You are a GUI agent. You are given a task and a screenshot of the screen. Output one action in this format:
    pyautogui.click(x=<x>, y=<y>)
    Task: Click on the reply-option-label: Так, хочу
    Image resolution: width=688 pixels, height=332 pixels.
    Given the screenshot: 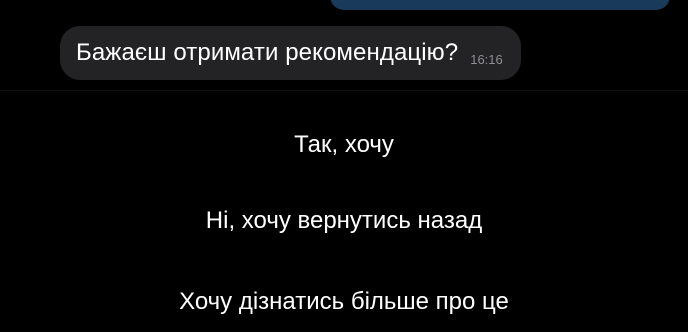 What is the action you would take?
    pyautogui.click(x=344, y=144)
    